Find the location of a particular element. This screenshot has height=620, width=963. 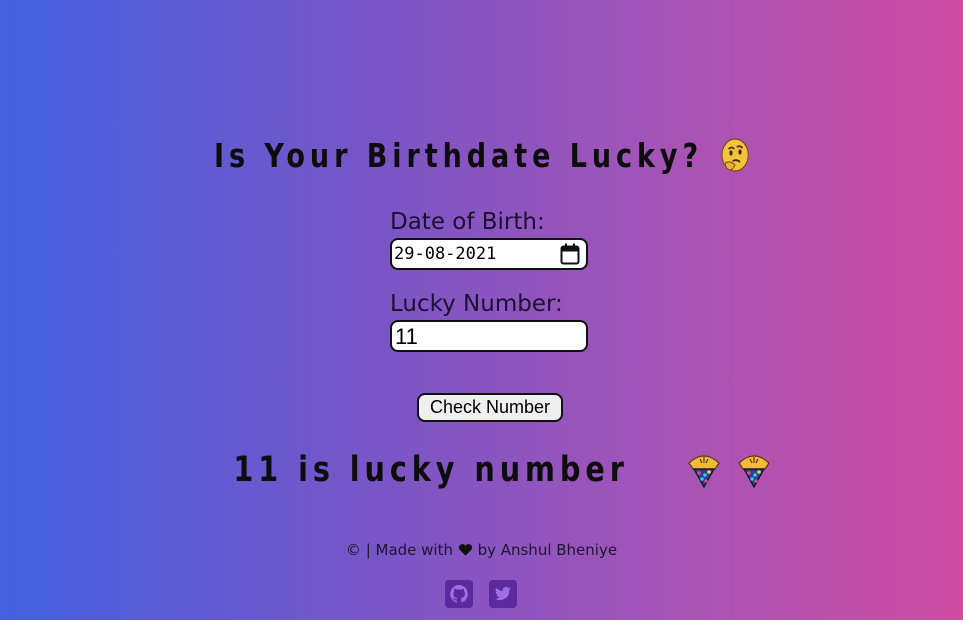

page-title-text: Is Your Birthdate Lucky? is located at coordinates (459, 155).